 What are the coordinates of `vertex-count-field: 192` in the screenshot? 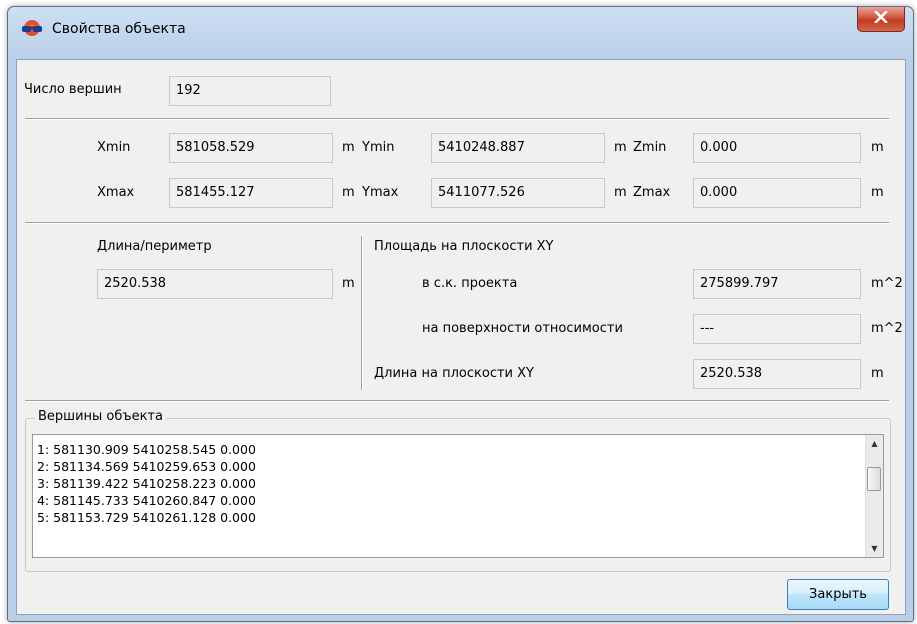 It's located at (250, 91).